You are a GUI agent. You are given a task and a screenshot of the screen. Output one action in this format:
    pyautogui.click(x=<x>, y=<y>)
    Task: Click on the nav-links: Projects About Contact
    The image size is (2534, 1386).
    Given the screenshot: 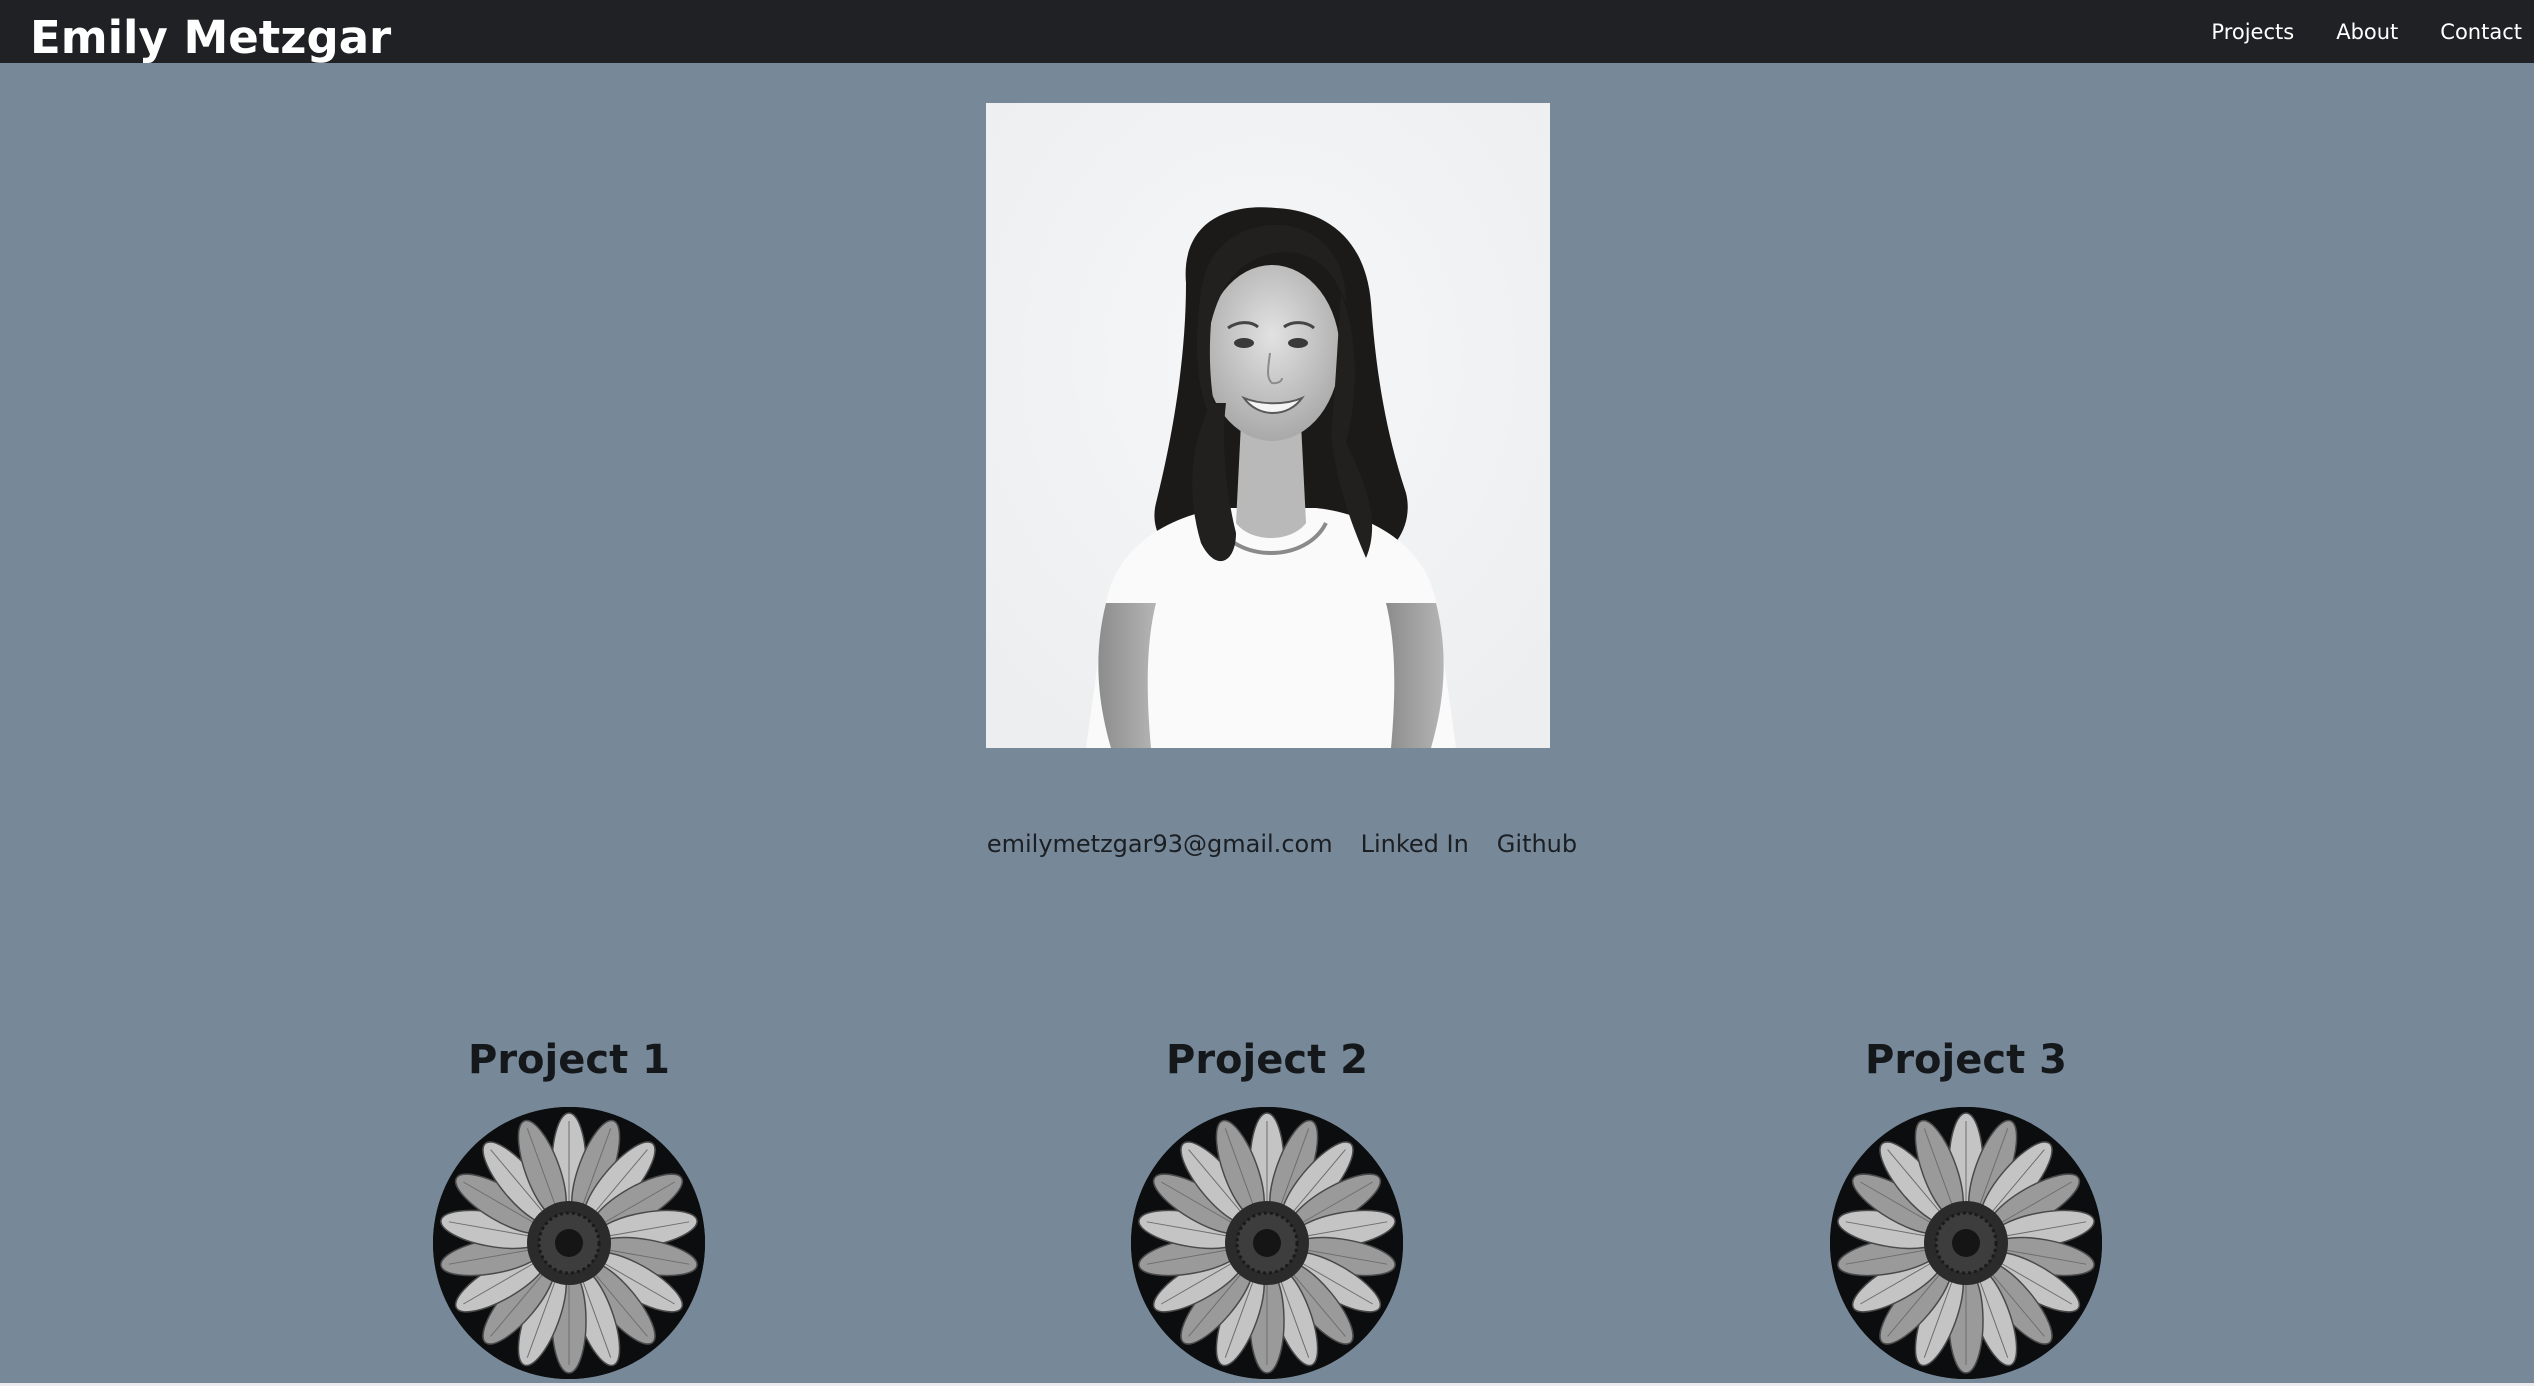 What is the action you would take?
    pyautogui.click(x=2356, y=31)
    